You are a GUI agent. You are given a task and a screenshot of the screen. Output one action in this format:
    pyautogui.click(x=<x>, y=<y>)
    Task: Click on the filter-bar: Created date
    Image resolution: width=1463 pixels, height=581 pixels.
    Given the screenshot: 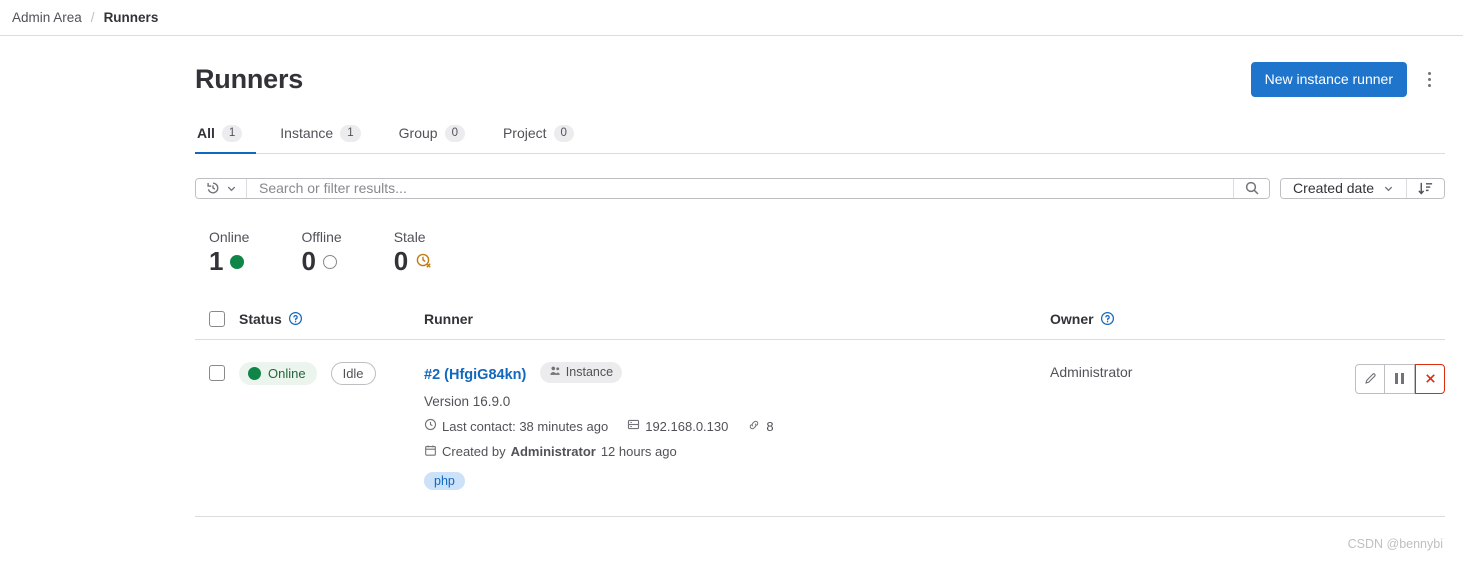 What is the action you would take?
    pyautogui.click(x=820, y=188)
    